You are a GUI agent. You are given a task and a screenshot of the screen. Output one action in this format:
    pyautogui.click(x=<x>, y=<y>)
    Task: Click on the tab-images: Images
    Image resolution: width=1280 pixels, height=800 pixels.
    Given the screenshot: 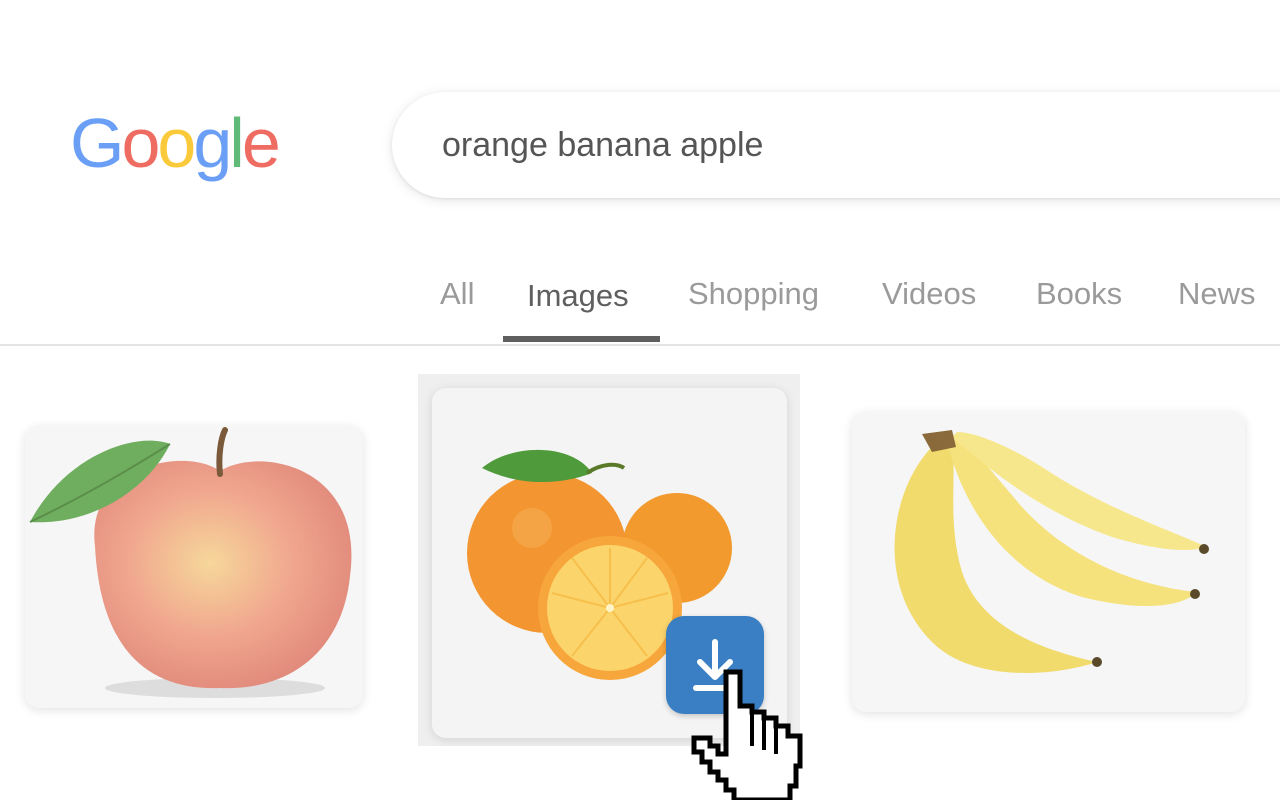 What is the action you would take?
    pyautogui.click(x=578, y=296)
    